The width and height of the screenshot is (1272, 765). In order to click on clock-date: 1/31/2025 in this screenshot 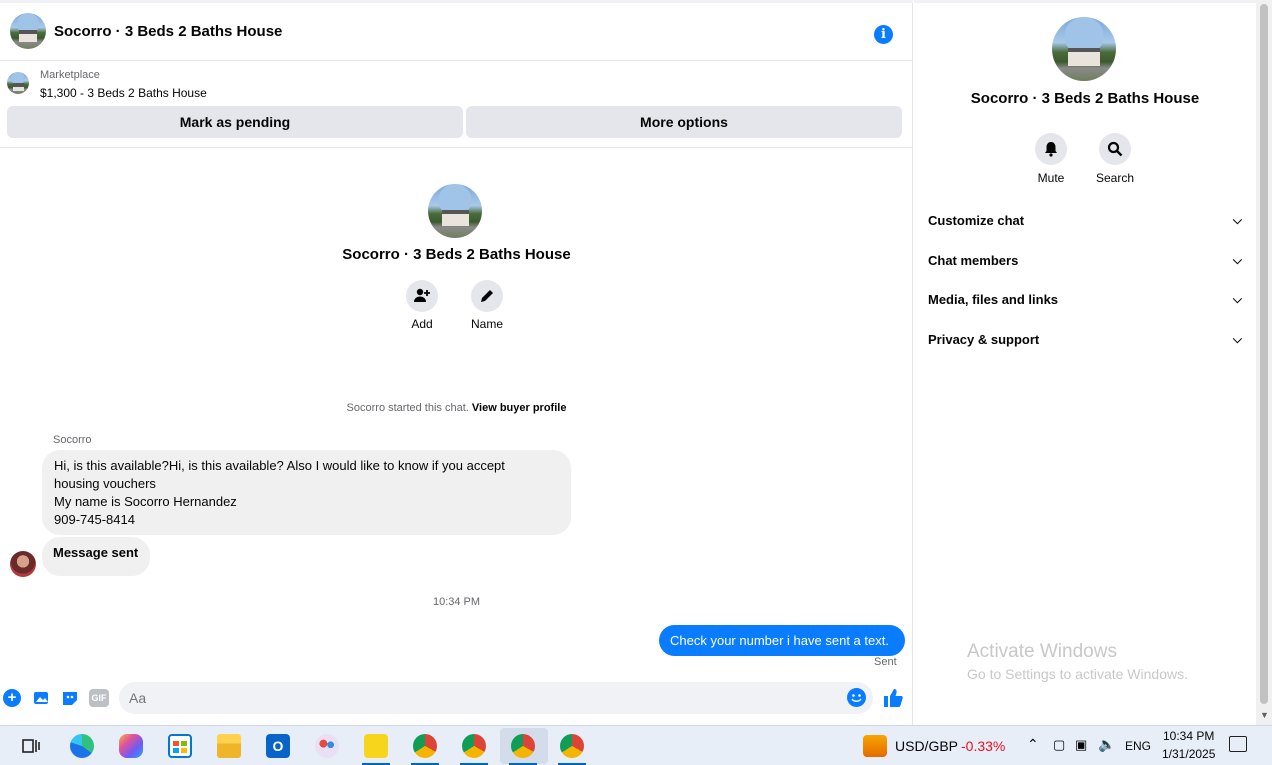, I will do `click(1188, 754)`.